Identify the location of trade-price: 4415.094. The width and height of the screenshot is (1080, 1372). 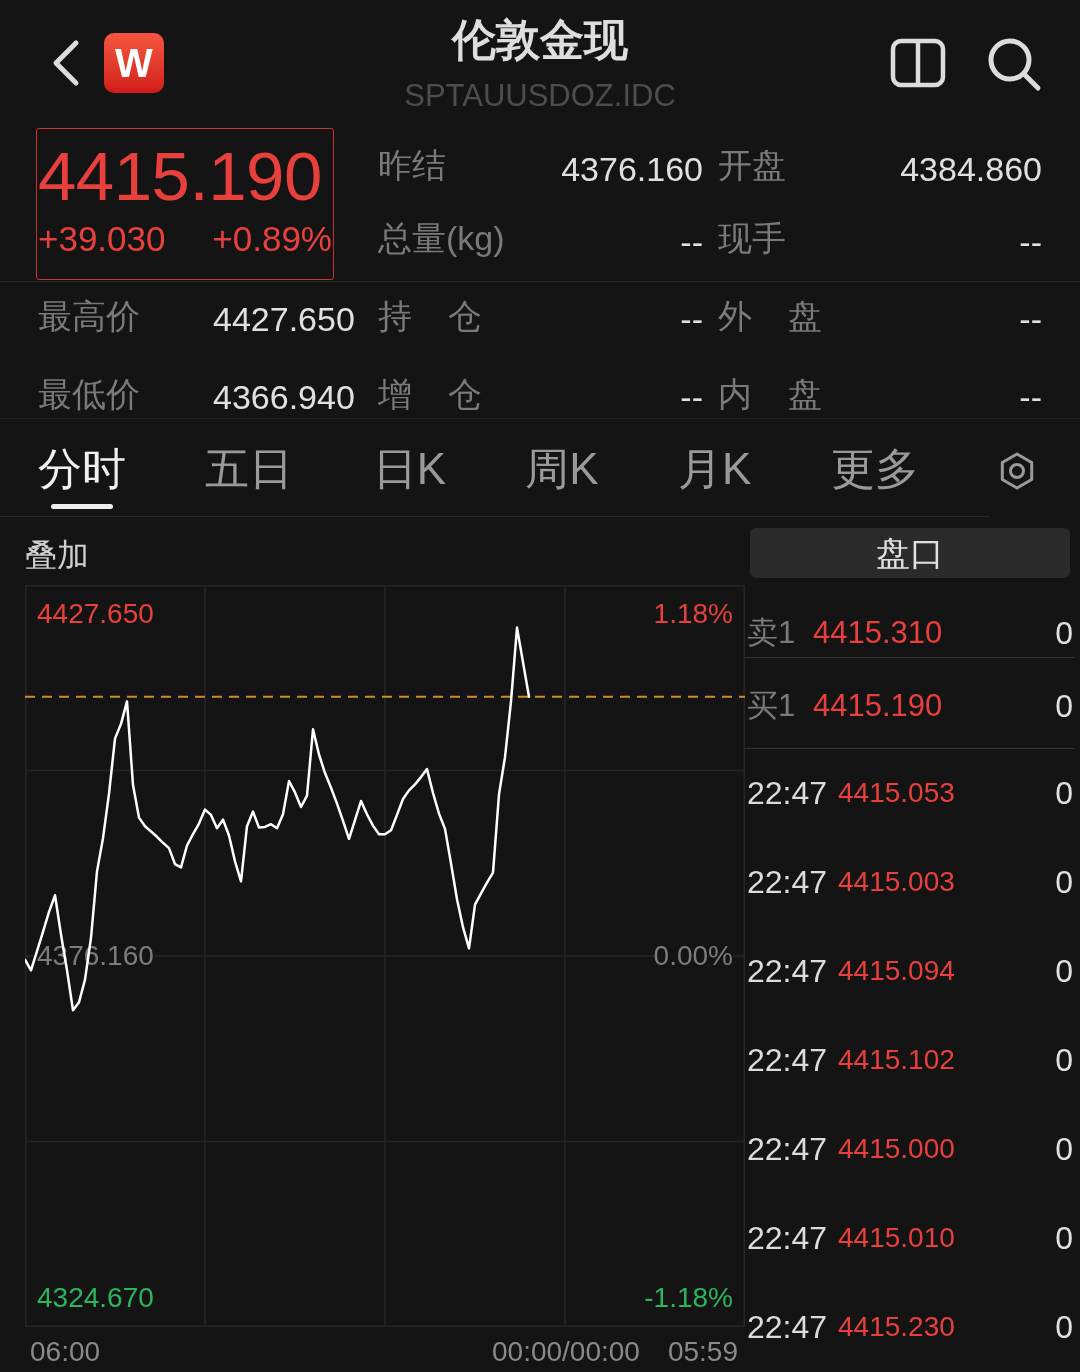
(896, 971).